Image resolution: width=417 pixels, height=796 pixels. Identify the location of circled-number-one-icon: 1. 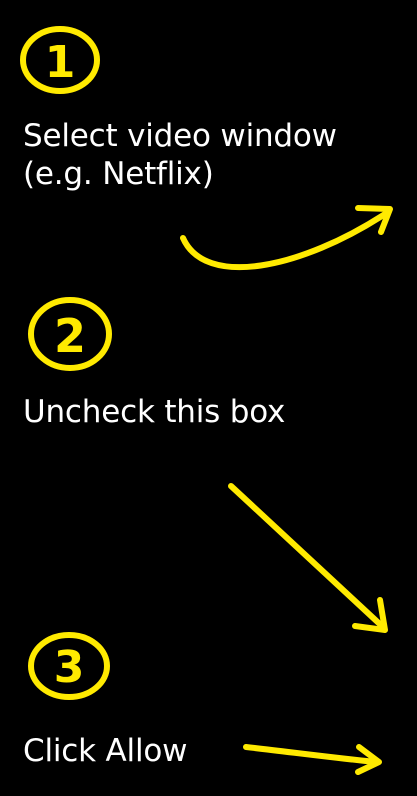
(60, 60).